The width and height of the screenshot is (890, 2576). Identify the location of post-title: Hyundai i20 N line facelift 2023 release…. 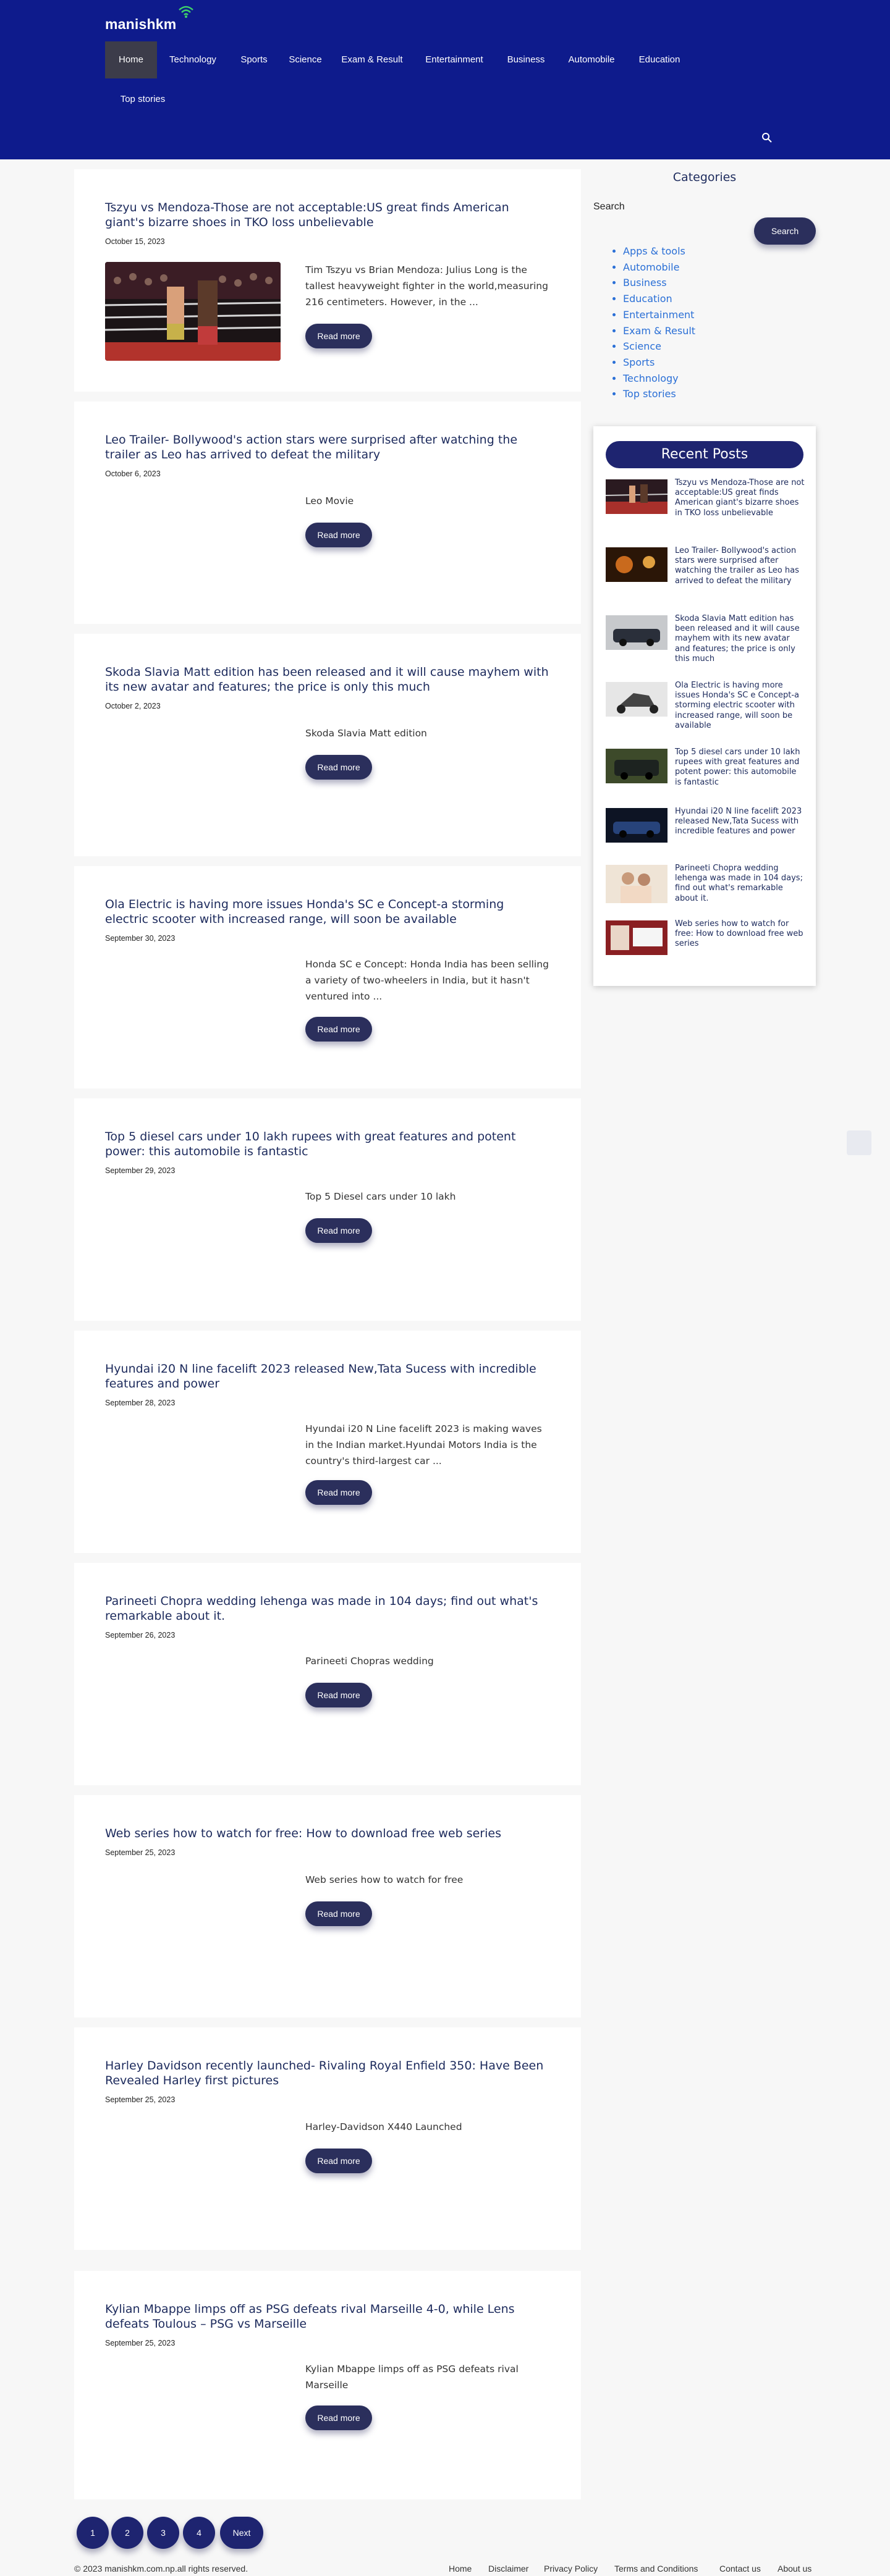
(327, 1376).